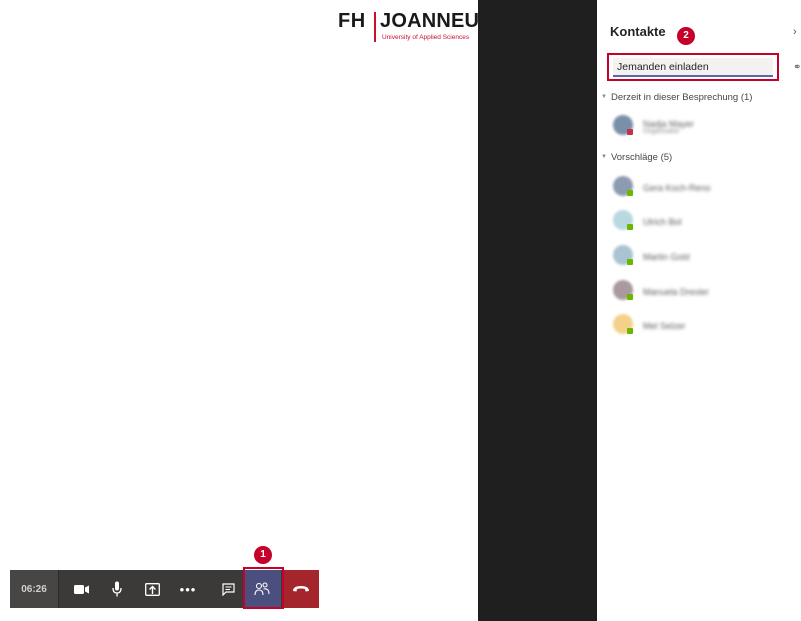  What do you see at coordinates (188, 589) in the screenshot?
I see `more-actions-button: •••` at bounding box center [188, 589].